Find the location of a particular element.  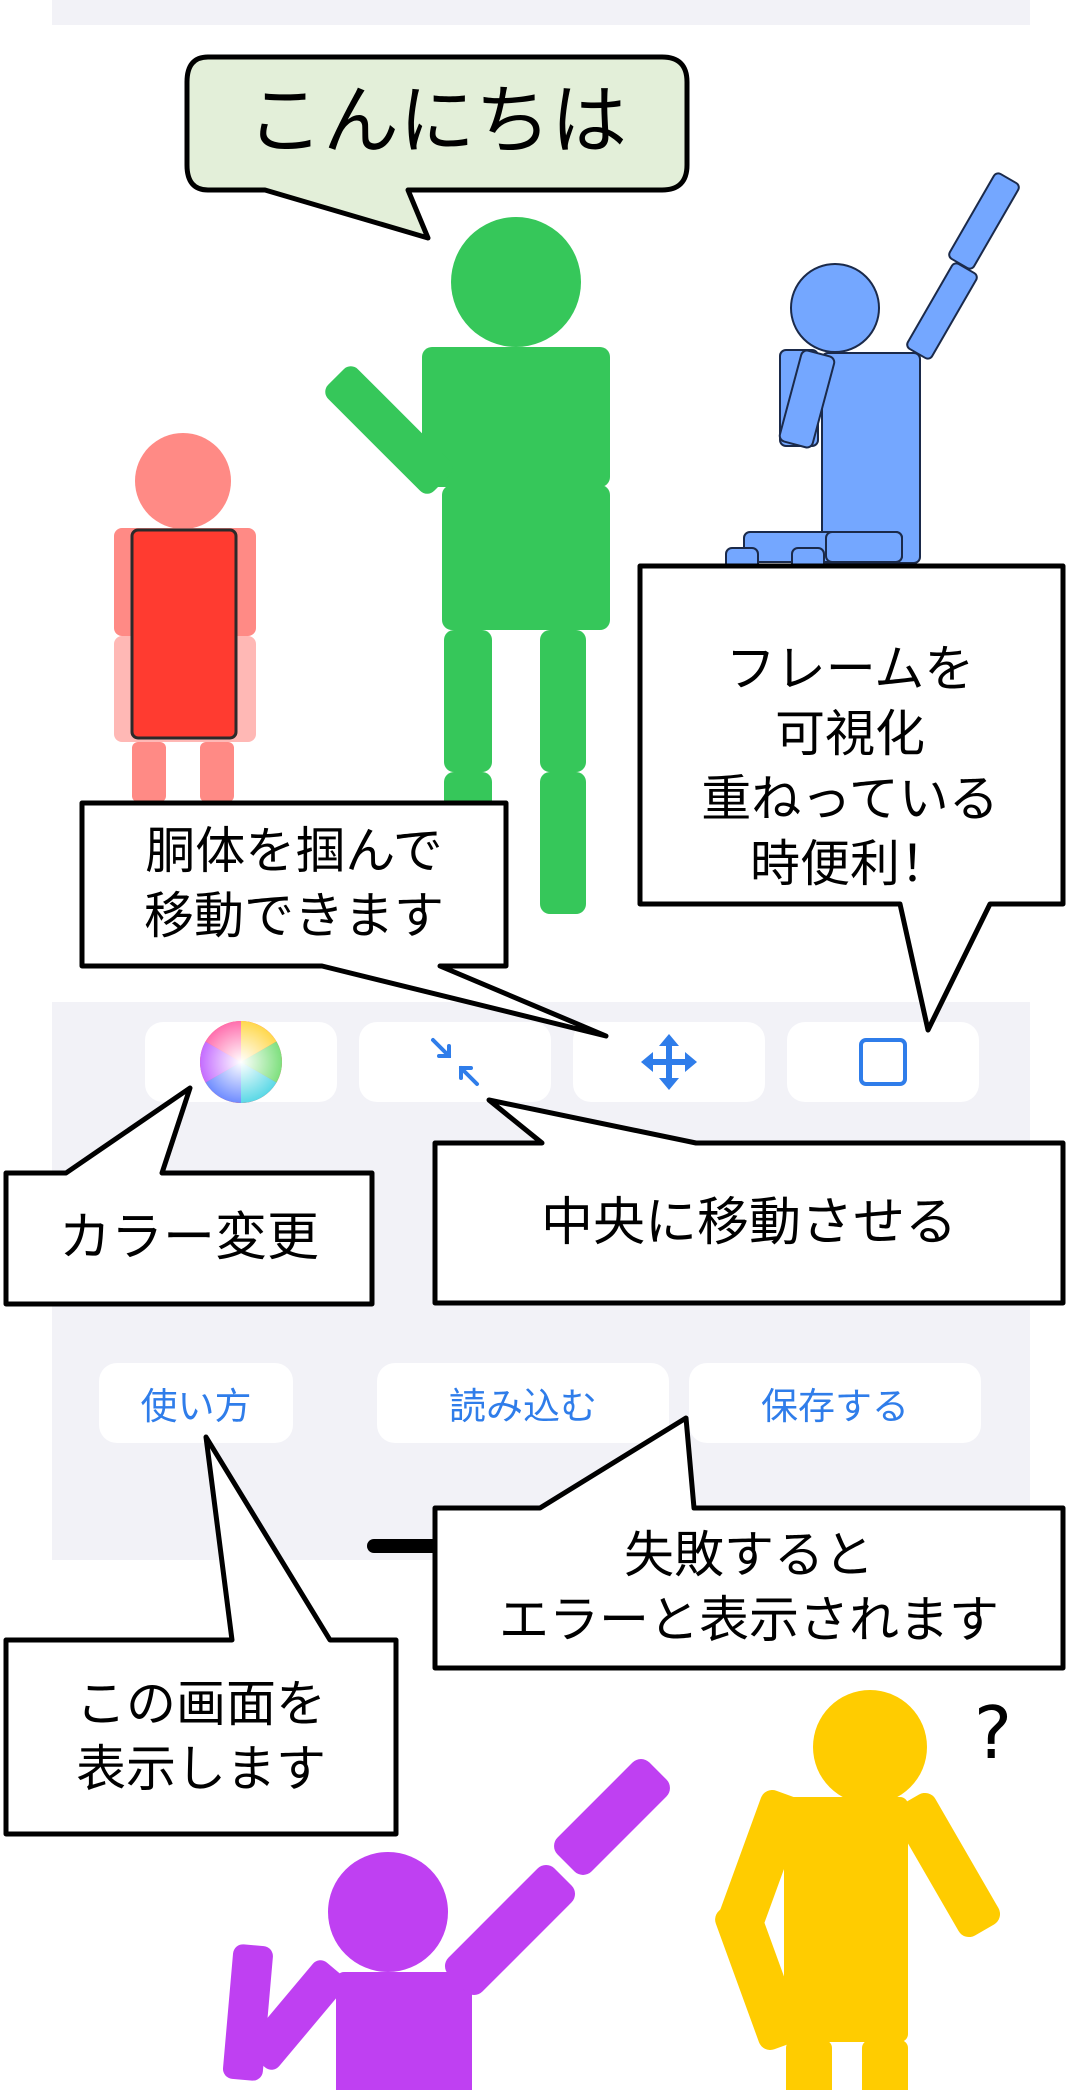

grab-text-line-1: 胴体を掴んで is located at coordinates (294, 851).